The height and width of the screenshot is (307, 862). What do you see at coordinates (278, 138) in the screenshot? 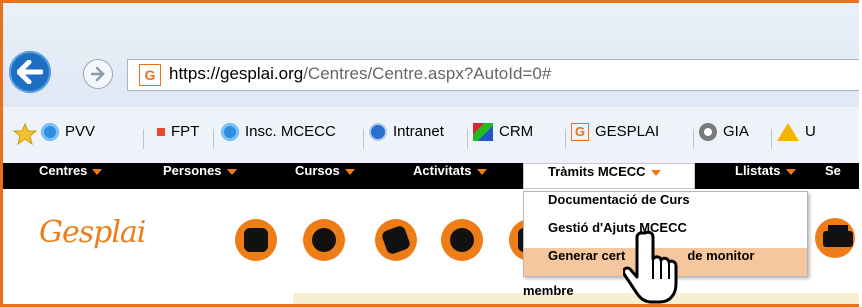
I see `bookmark-insc-mcecc: Insc. MCECC` at bounding box center [278, 138].